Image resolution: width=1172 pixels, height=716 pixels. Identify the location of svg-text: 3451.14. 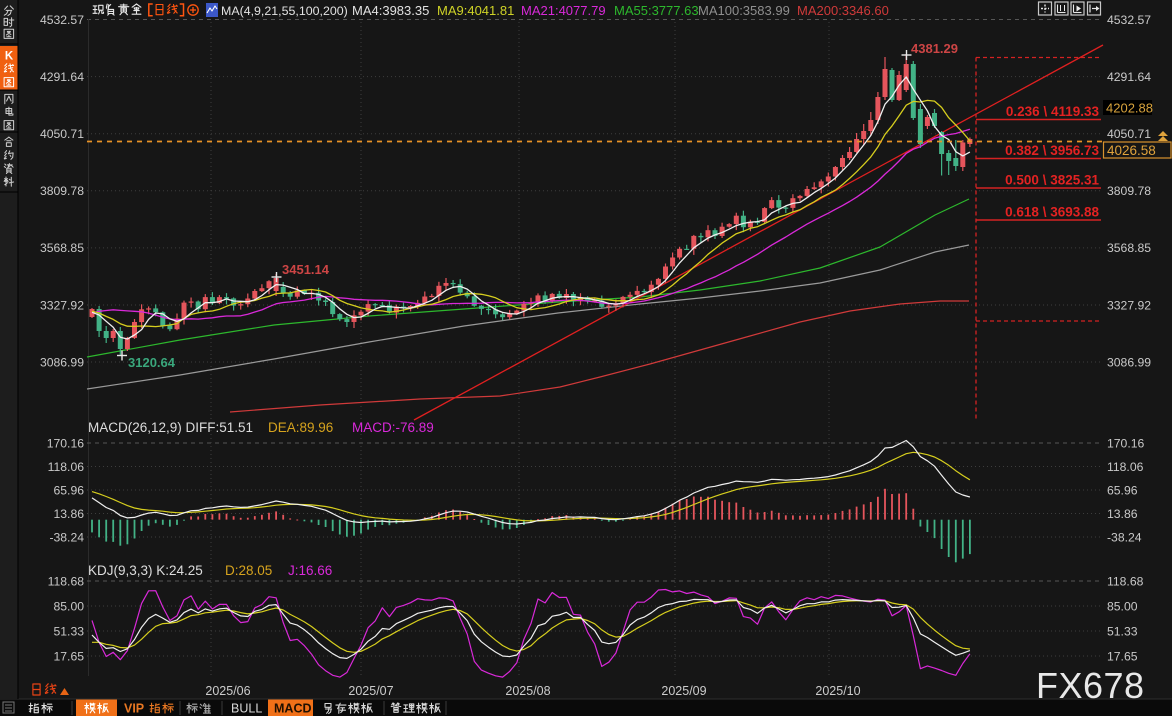
(306, 269).